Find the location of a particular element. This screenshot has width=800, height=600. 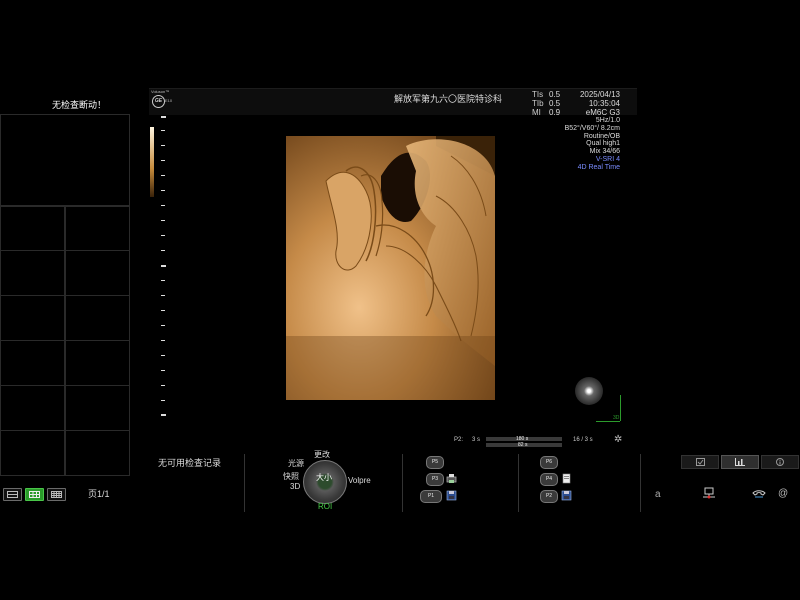

layout-4x3-button is located at coordinates (56, 494).